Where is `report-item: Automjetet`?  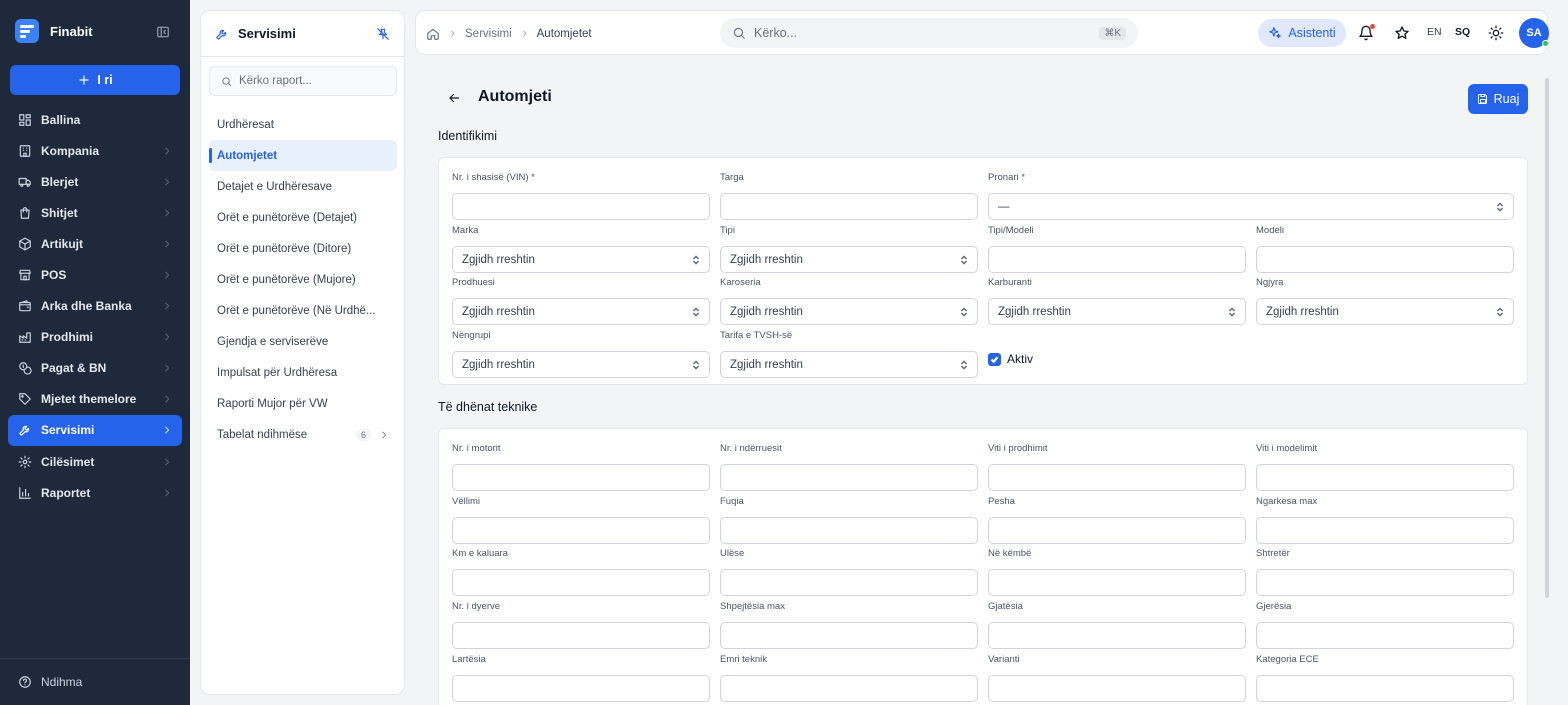 report-item: Automjetet is located at coordinates (303, 156).